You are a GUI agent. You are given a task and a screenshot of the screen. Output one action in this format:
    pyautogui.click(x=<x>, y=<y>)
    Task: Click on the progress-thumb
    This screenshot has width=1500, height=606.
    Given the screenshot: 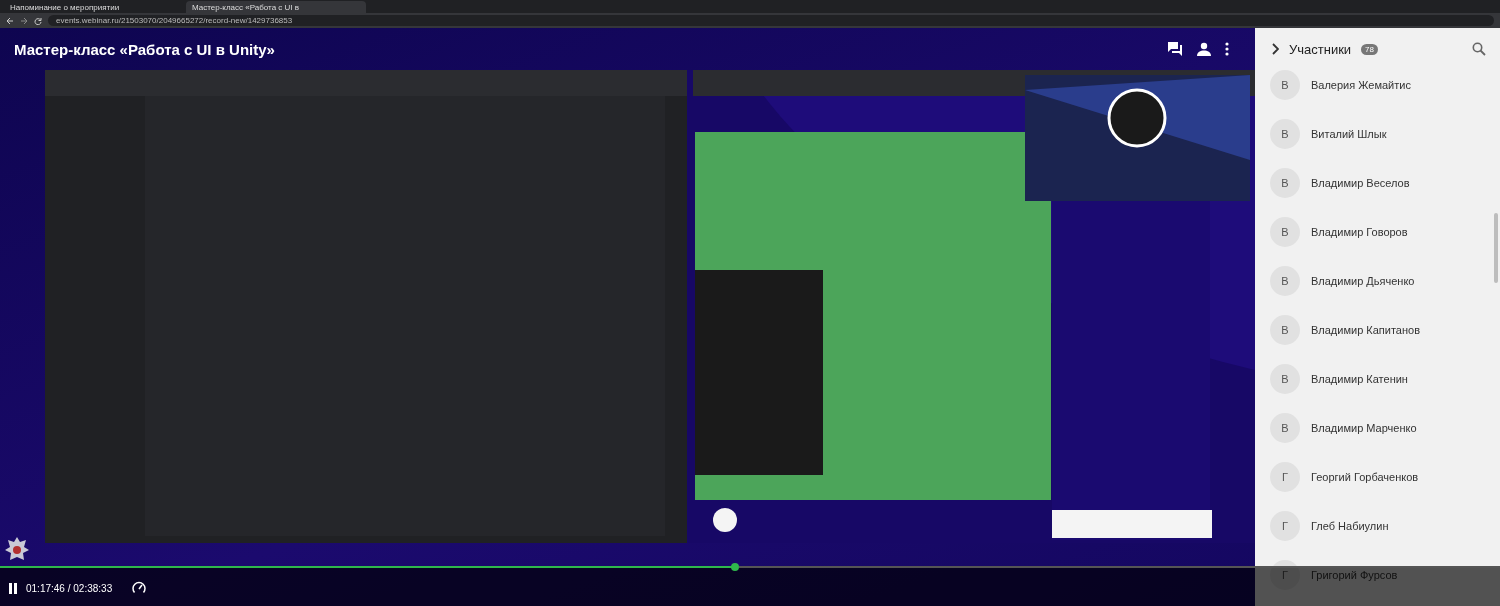 What is the action you would take?
    pyautogui.click(x=735, y=567)
    